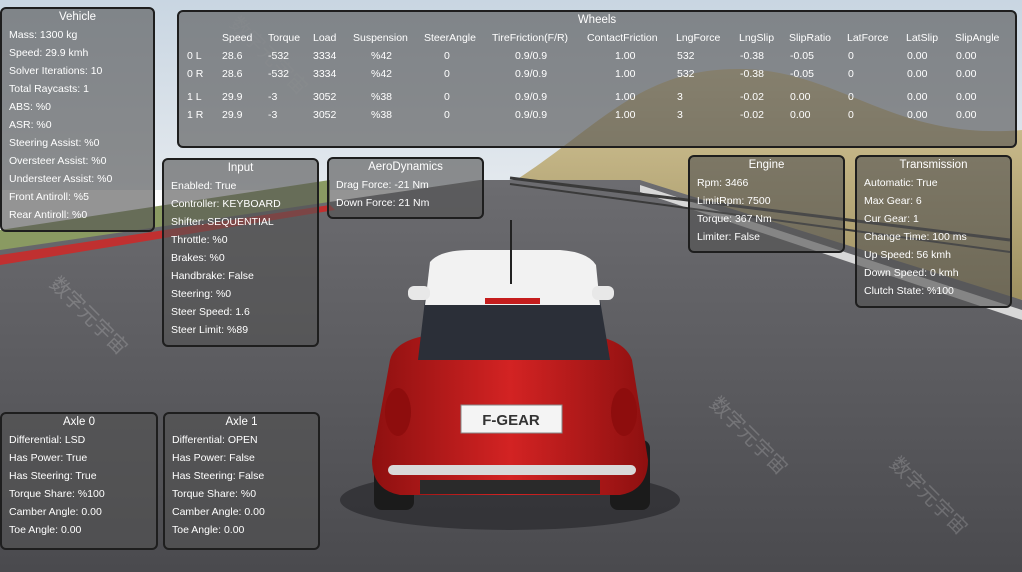  What do you see at coordinates (77, 17) in the screenshot?
I see `vehicle-panel-title: Vehicle` at bounding box center [77, 17].